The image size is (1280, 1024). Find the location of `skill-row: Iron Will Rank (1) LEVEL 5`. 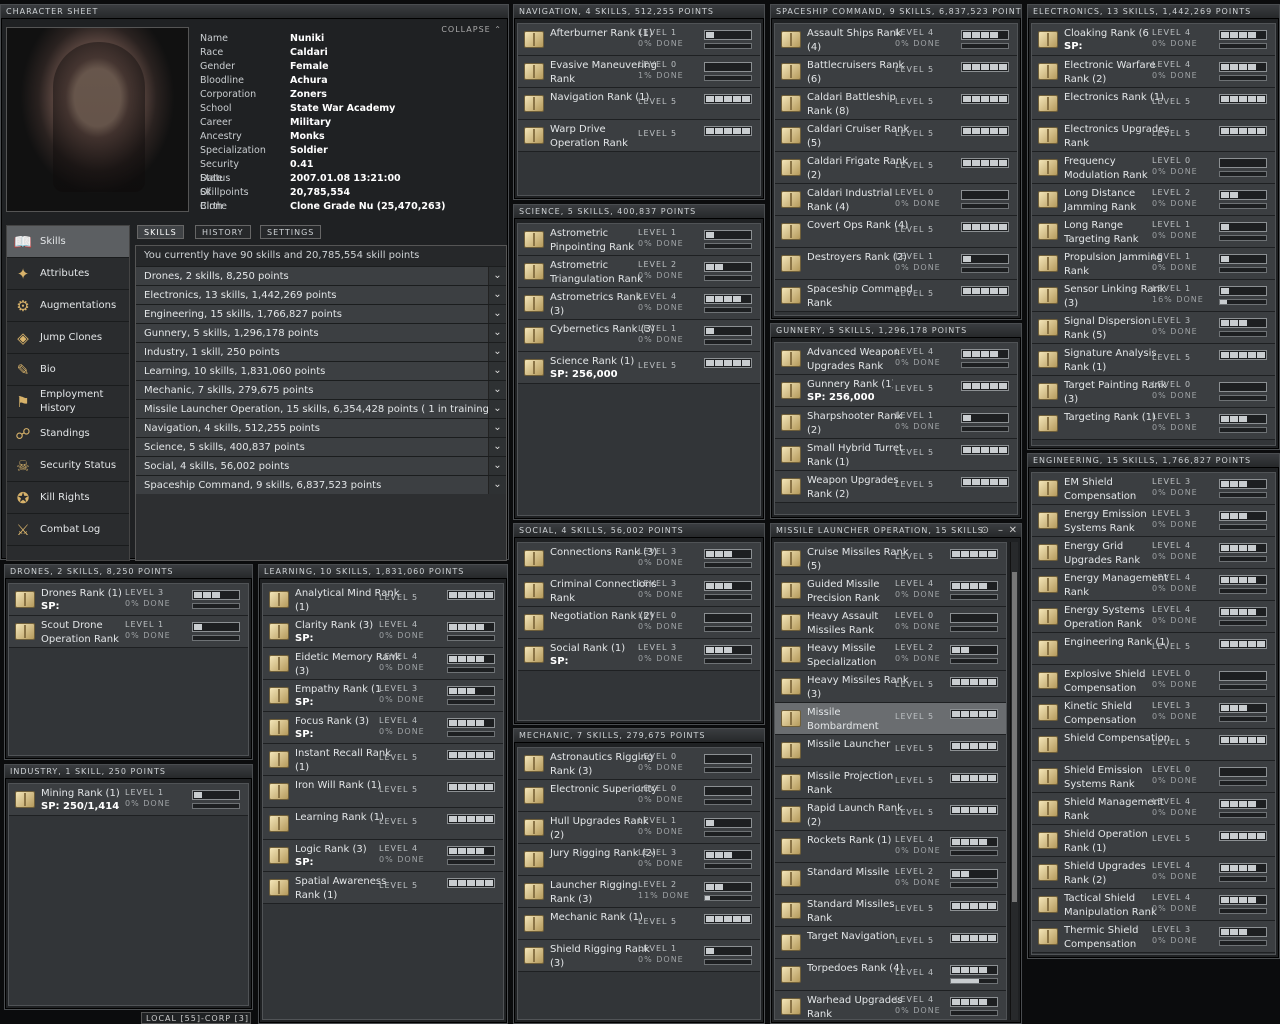

skill-row: Iron Will Rank (1) LEVEL 5 is located at coordinates (383, 792).